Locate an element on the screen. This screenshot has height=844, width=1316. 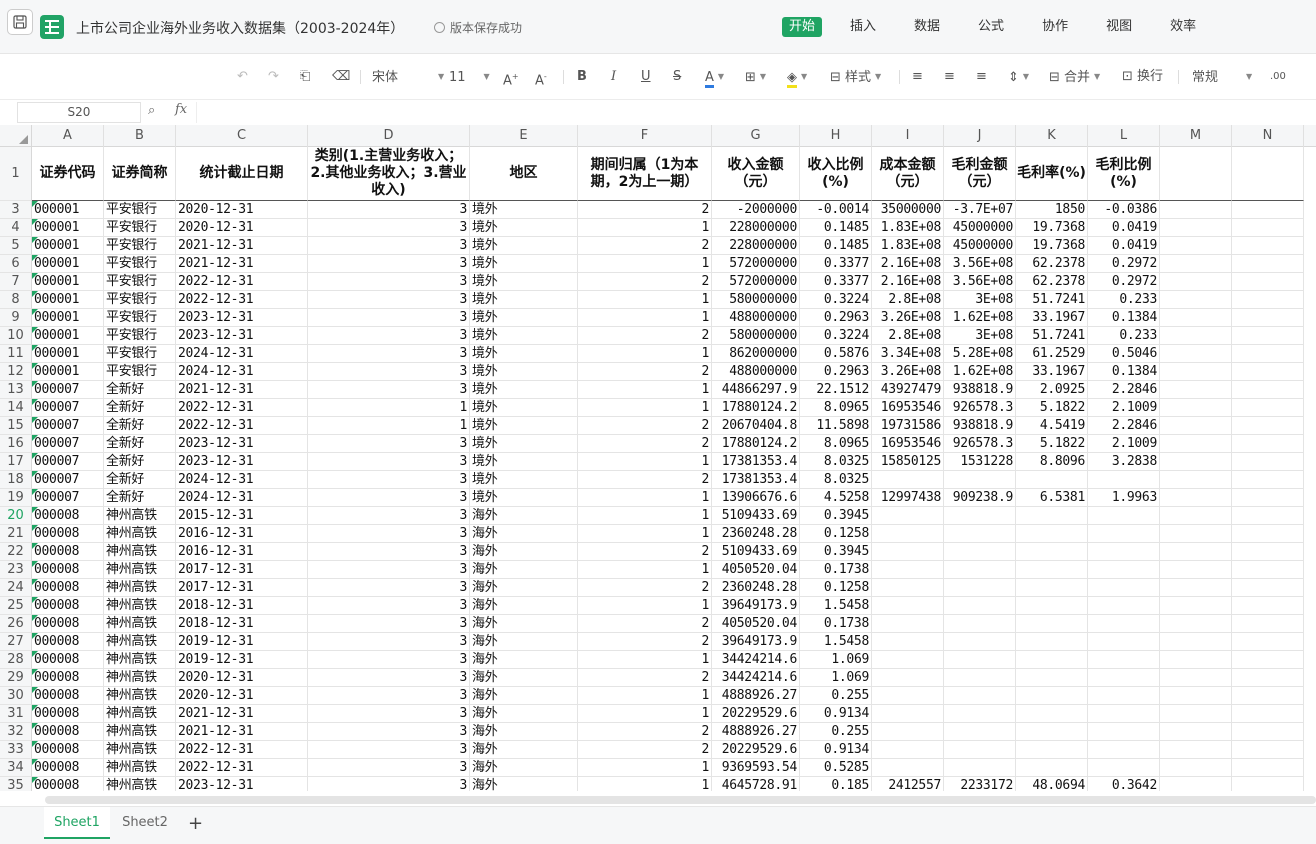
table-cell: 938818.9 is located at coordinates (980, 426).